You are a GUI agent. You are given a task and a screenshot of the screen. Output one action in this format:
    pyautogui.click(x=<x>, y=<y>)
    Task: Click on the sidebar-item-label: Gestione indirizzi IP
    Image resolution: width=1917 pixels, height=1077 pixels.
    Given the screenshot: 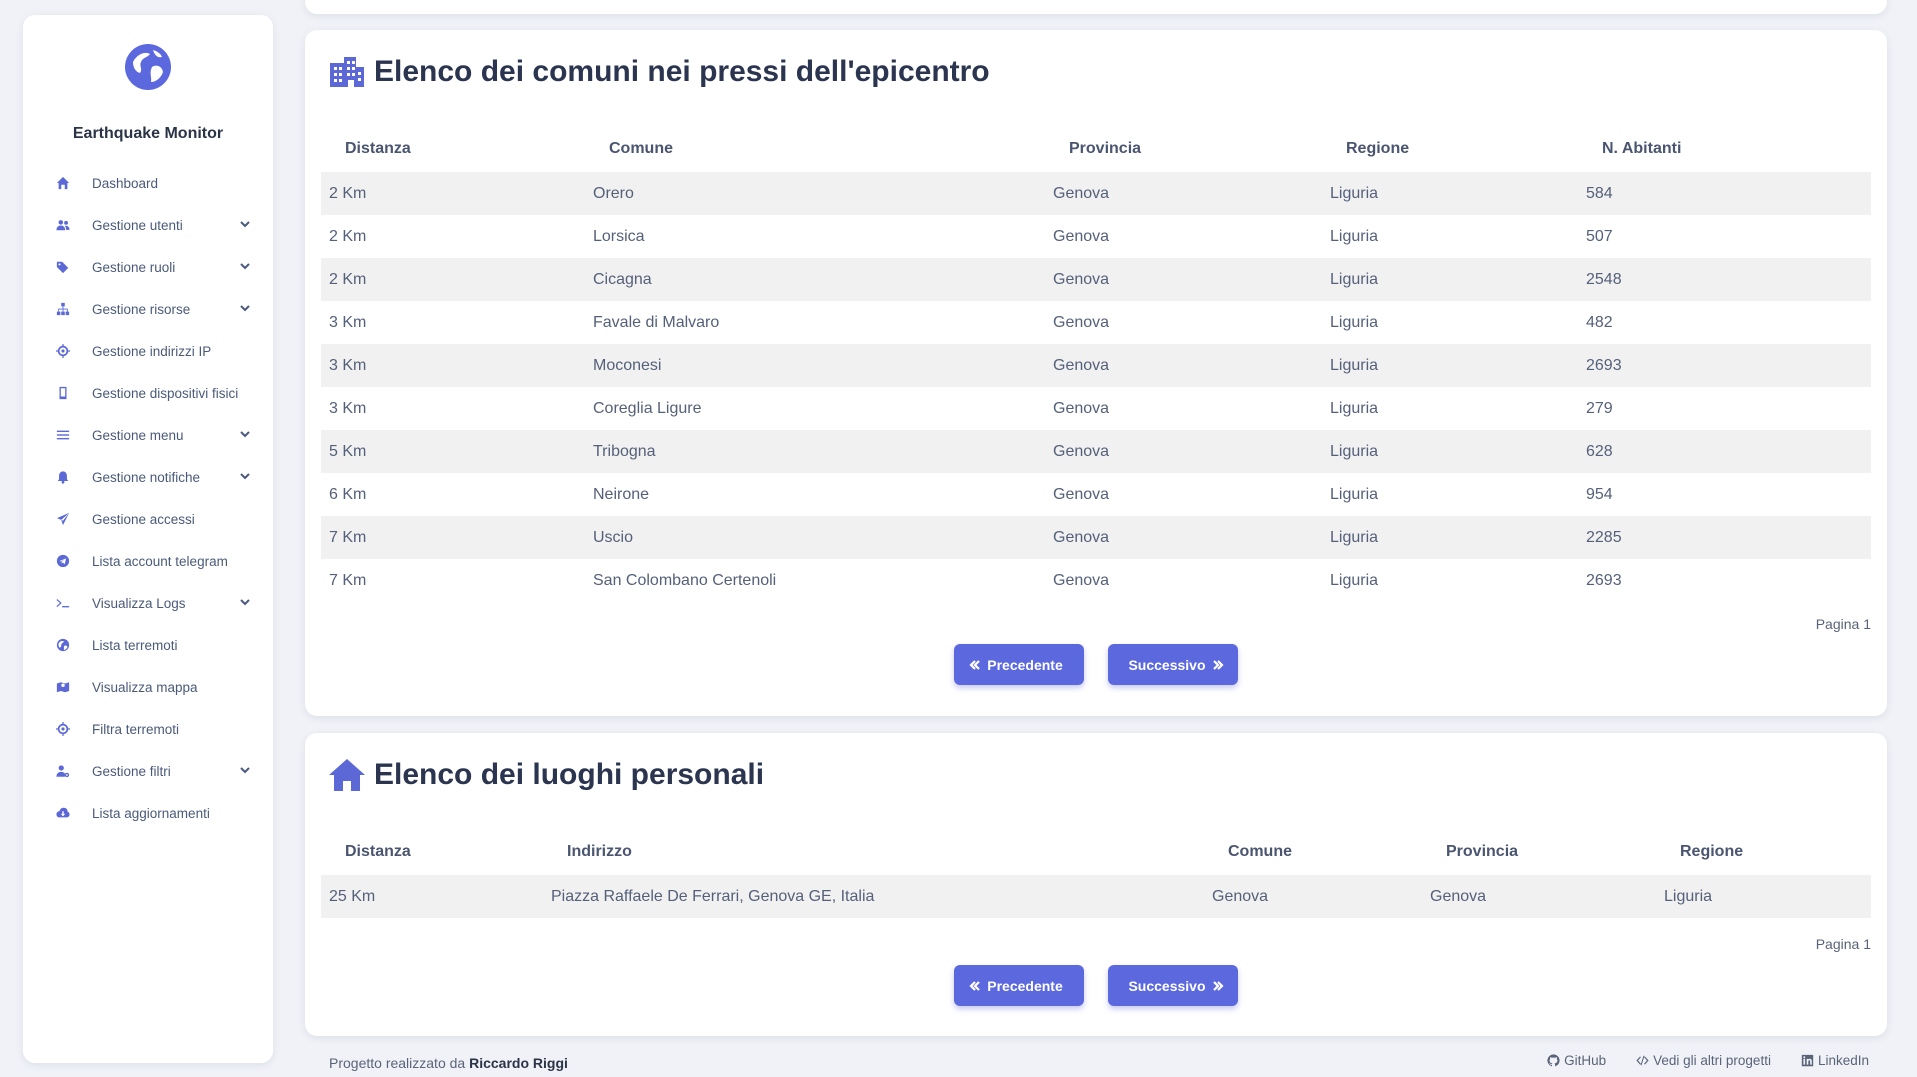 What is the action you would take?
    pyautogui.click(x=152, y=351)
    